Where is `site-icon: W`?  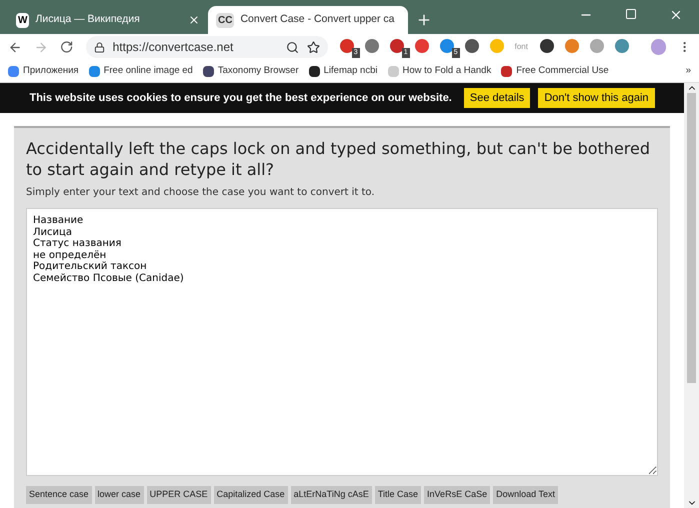 site-icon: W is located at coordinates (23, 20).